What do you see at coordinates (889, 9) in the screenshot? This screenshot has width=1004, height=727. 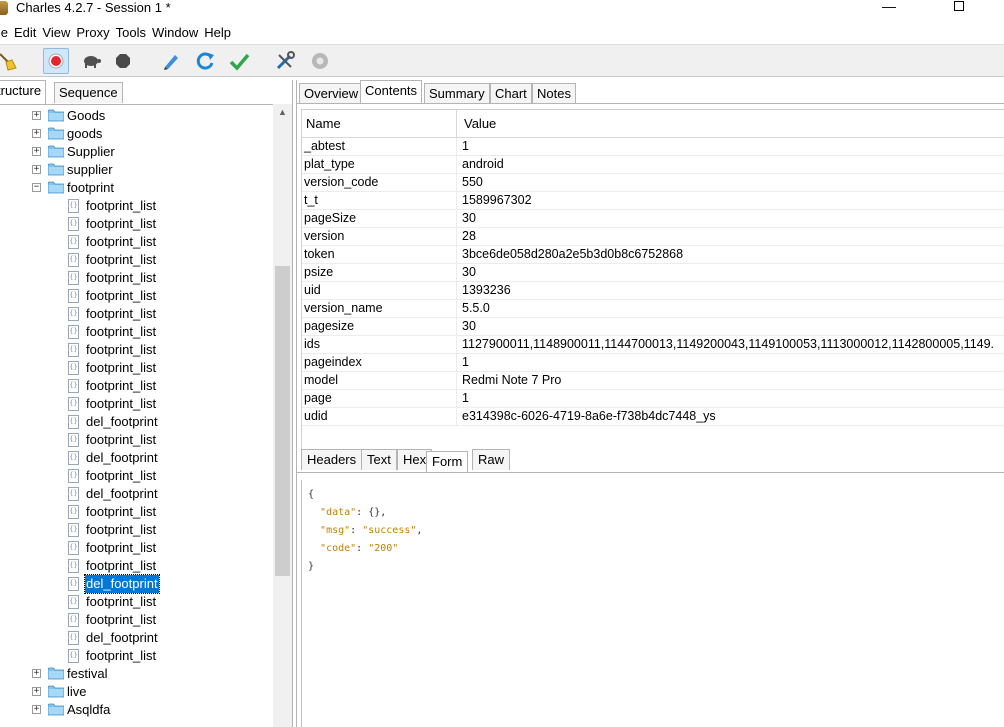 I see `minimize-button: —` at bounding box center [889, 9].